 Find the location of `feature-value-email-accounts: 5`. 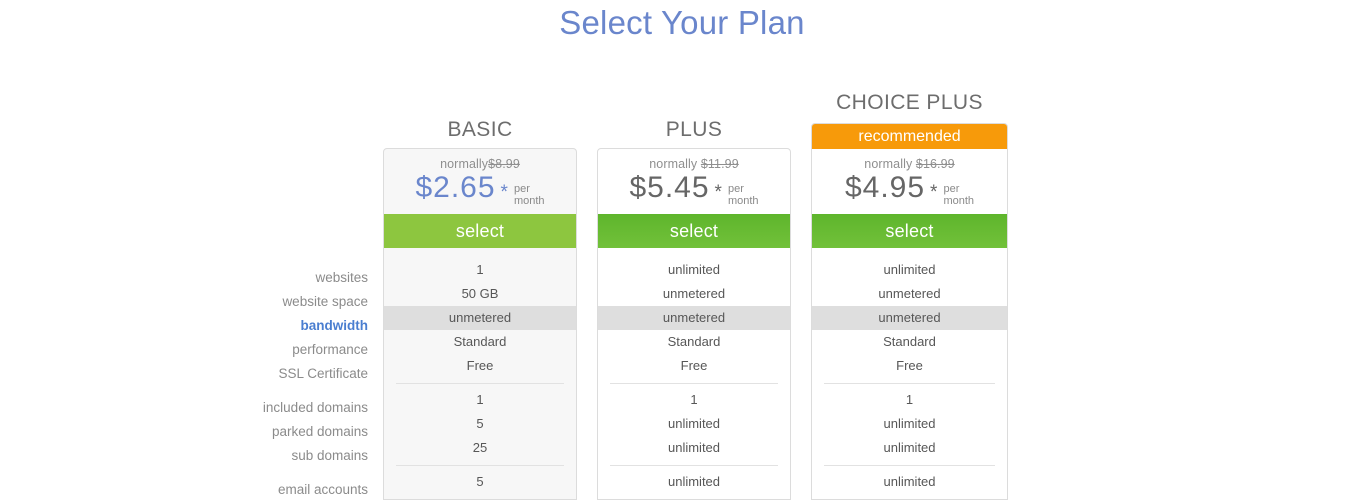

feature-value-email-accounts: 5 is located at coordinates (480, 481).